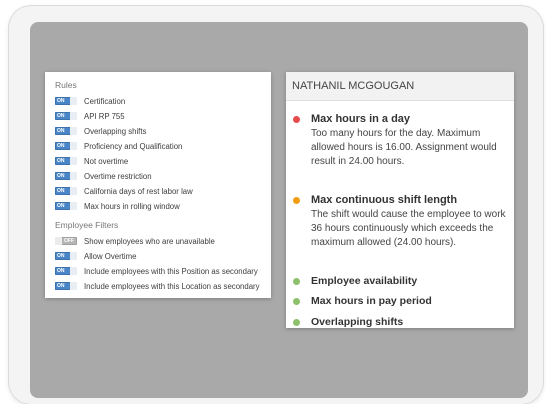 The height and width of the screenshot is (404, 546). I want to click on rule-certification: ON Certification, so click(90, 101).